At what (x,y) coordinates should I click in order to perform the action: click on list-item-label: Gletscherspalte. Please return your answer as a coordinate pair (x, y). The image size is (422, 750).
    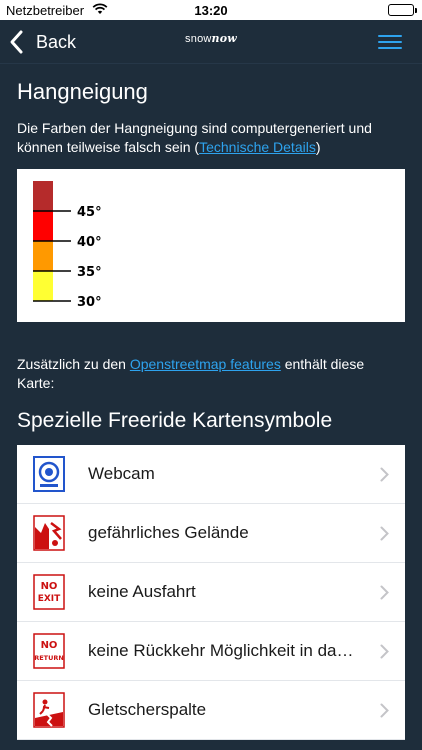
    Looking at the image, I should click on (147, 709).